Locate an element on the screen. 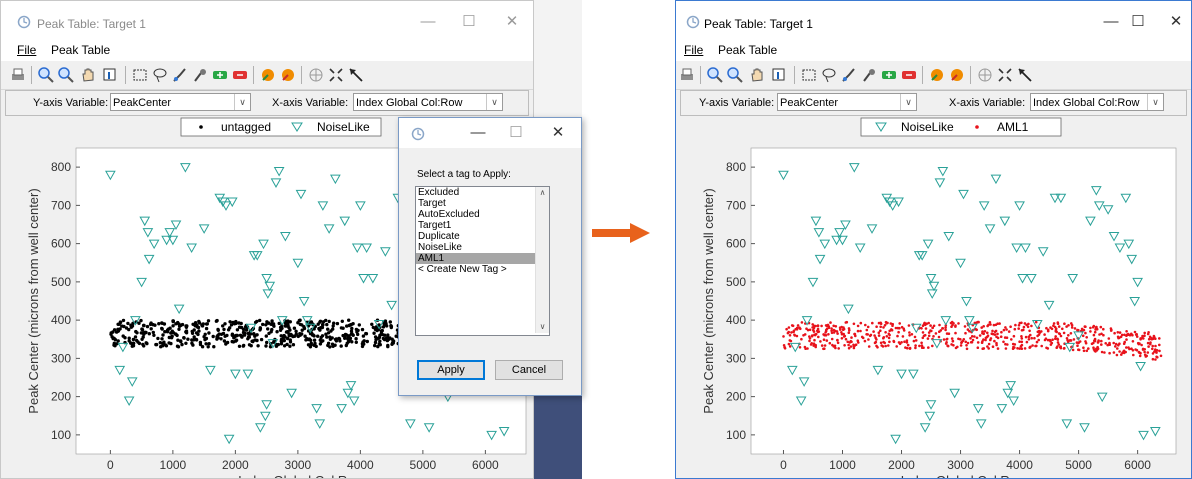  apply-button: Apply is located at coordinates (451, 370).